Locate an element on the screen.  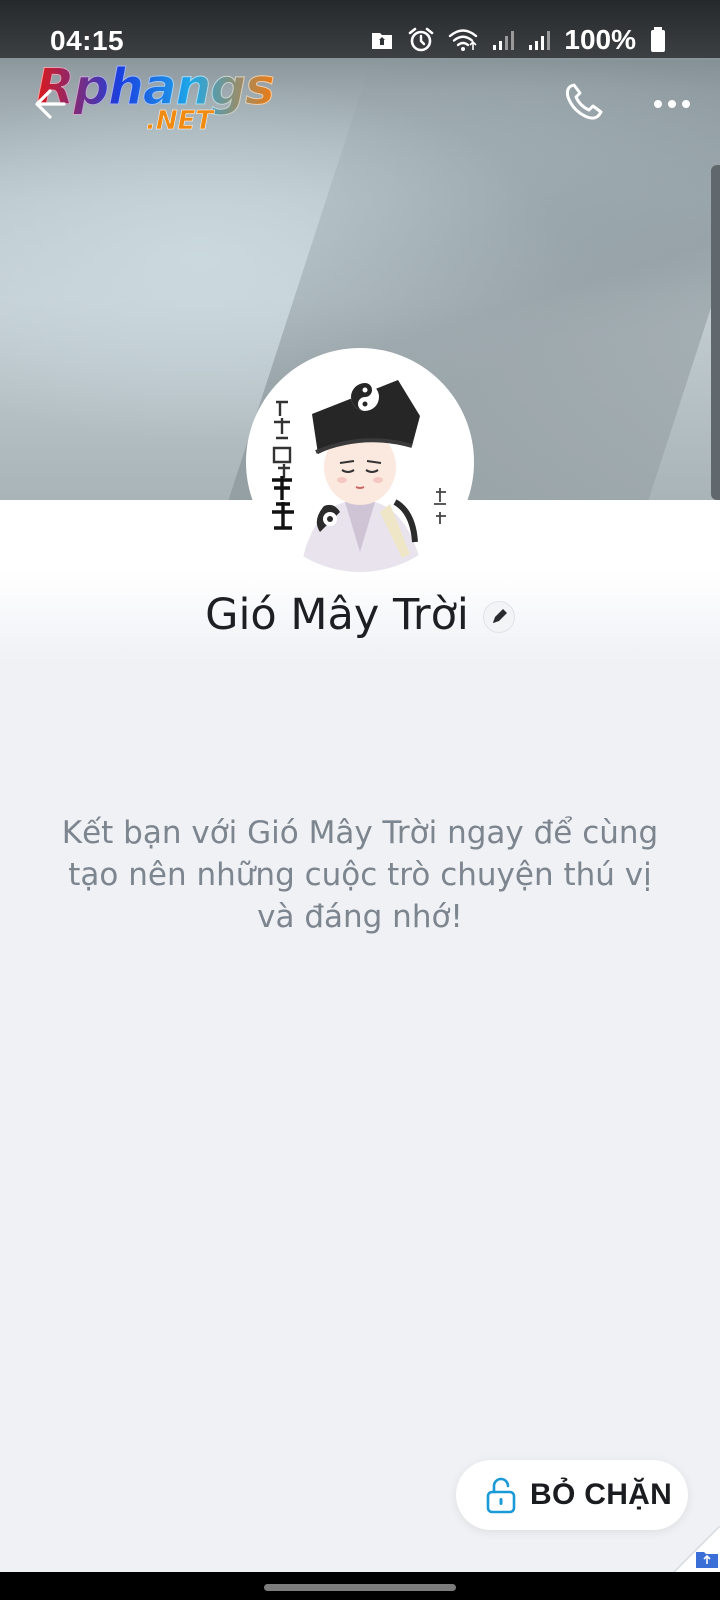
more-dots-icon is located at coordinates (672, 104).